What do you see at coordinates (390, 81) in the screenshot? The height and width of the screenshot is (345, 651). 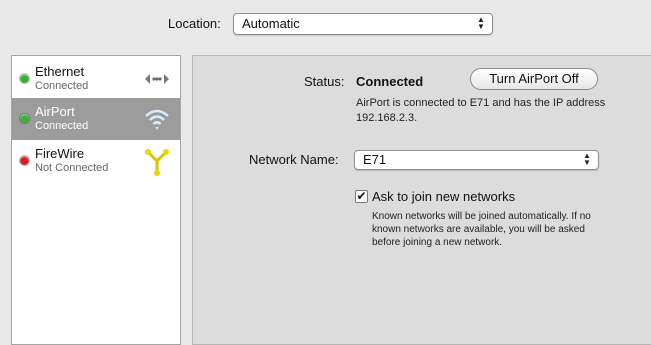 I see `status-value: Connected` at bounding box center [390, 81].